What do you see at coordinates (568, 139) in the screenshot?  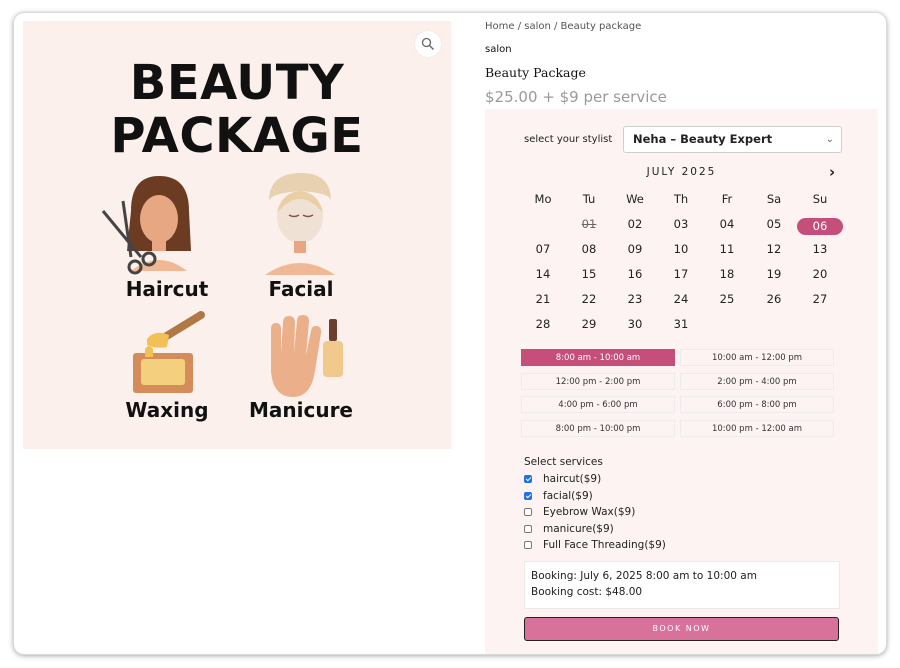 I see `stylist-label: select your stylist` at bounding box center [568, 139].